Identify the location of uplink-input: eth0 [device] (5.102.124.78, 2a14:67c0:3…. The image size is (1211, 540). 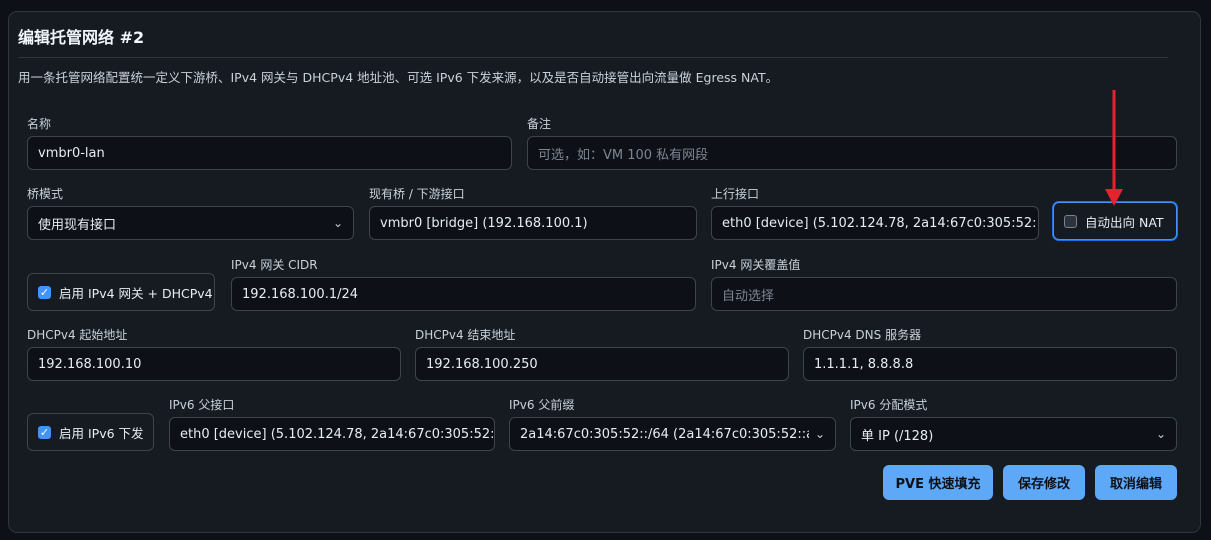
(875, 223).